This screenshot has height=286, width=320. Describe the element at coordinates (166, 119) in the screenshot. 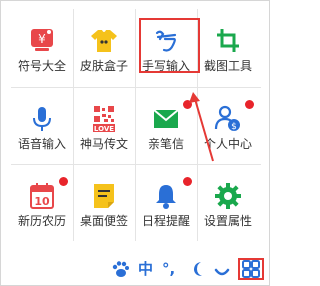

I see `envelope-icon` at that location.